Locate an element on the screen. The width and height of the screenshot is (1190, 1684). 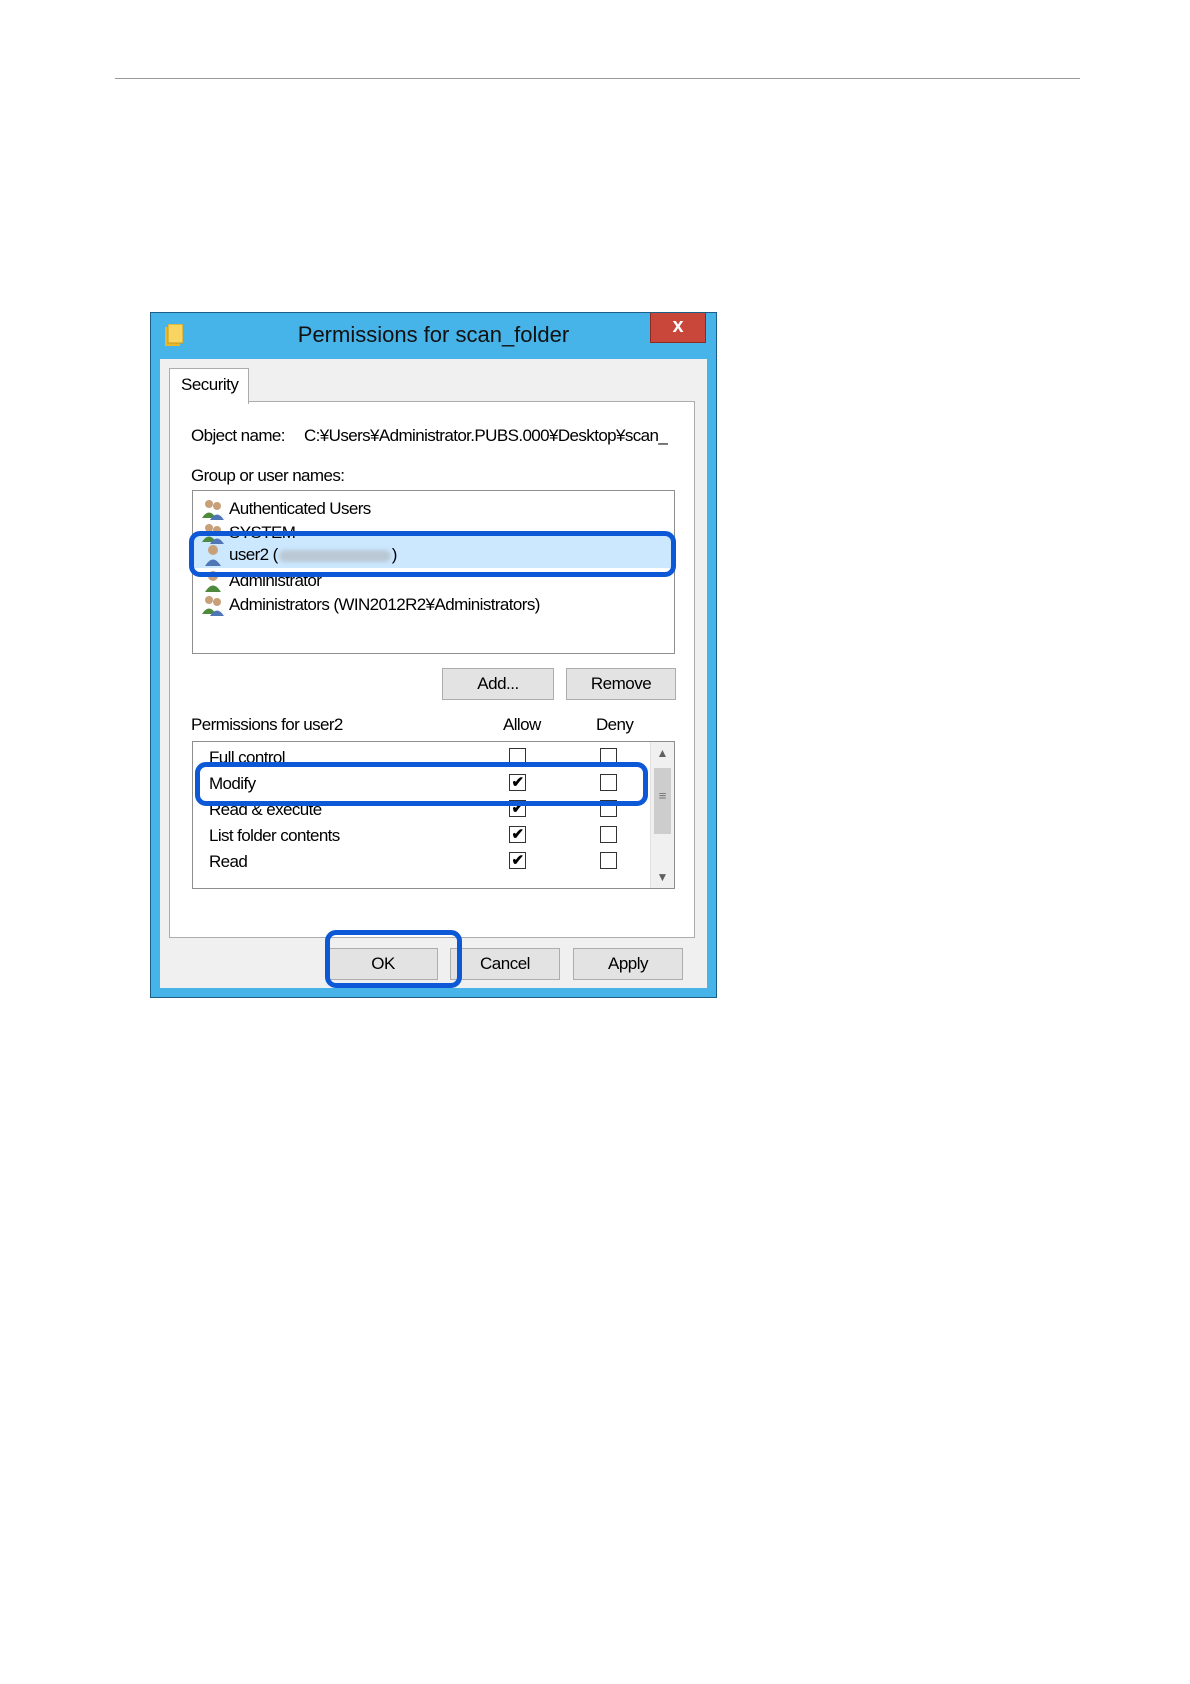
deny-header: Deny is located at coordinates (615, 724).